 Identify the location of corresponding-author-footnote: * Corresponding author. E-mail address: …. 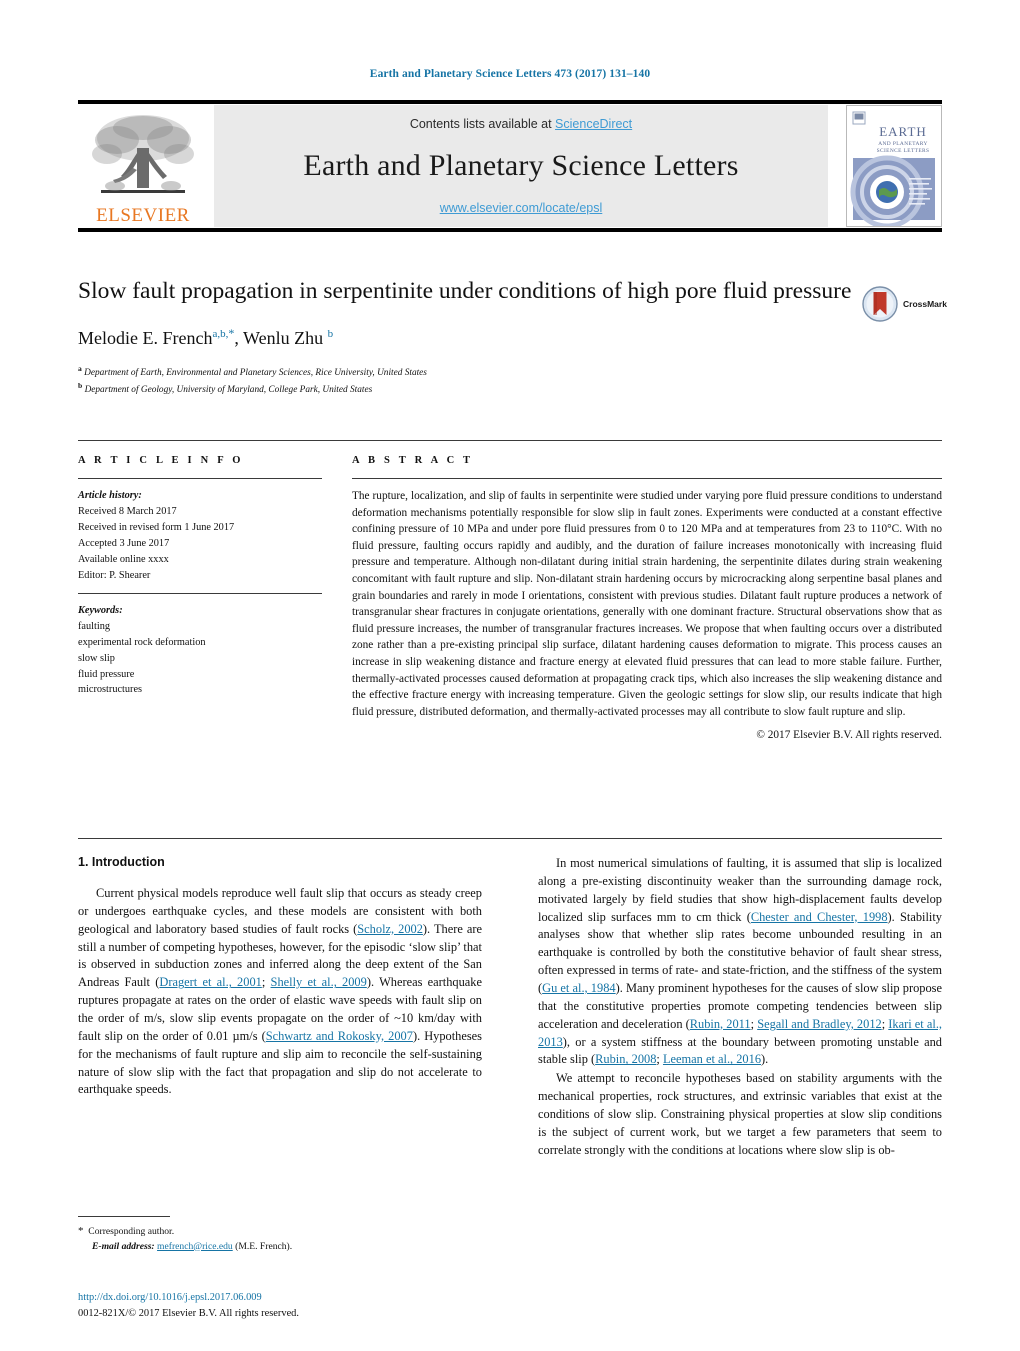
(280, 1235).